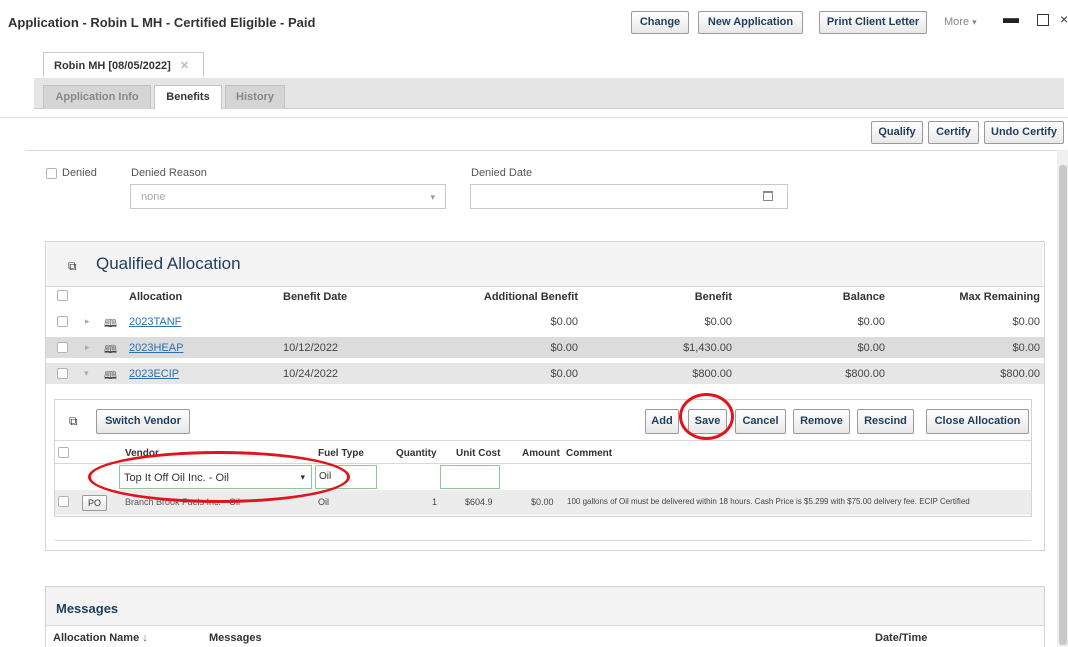 This screenshot has width=1068, height=647. I want to click on qualified-allocation-title: Qualified Allocation, so click(168, 263).